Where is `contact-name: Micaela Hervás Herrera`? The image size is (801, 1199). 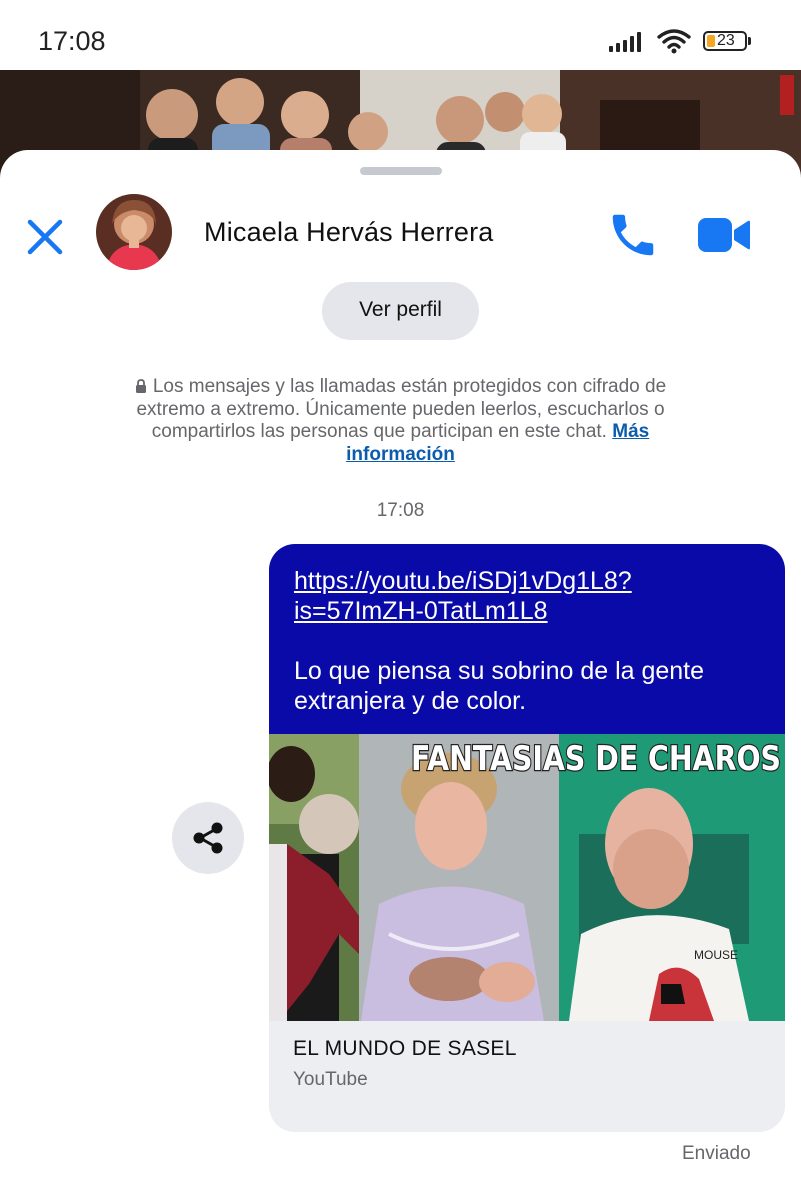
contact-name: Micaela Hervás Herrera is located at coordinates (348, 232).